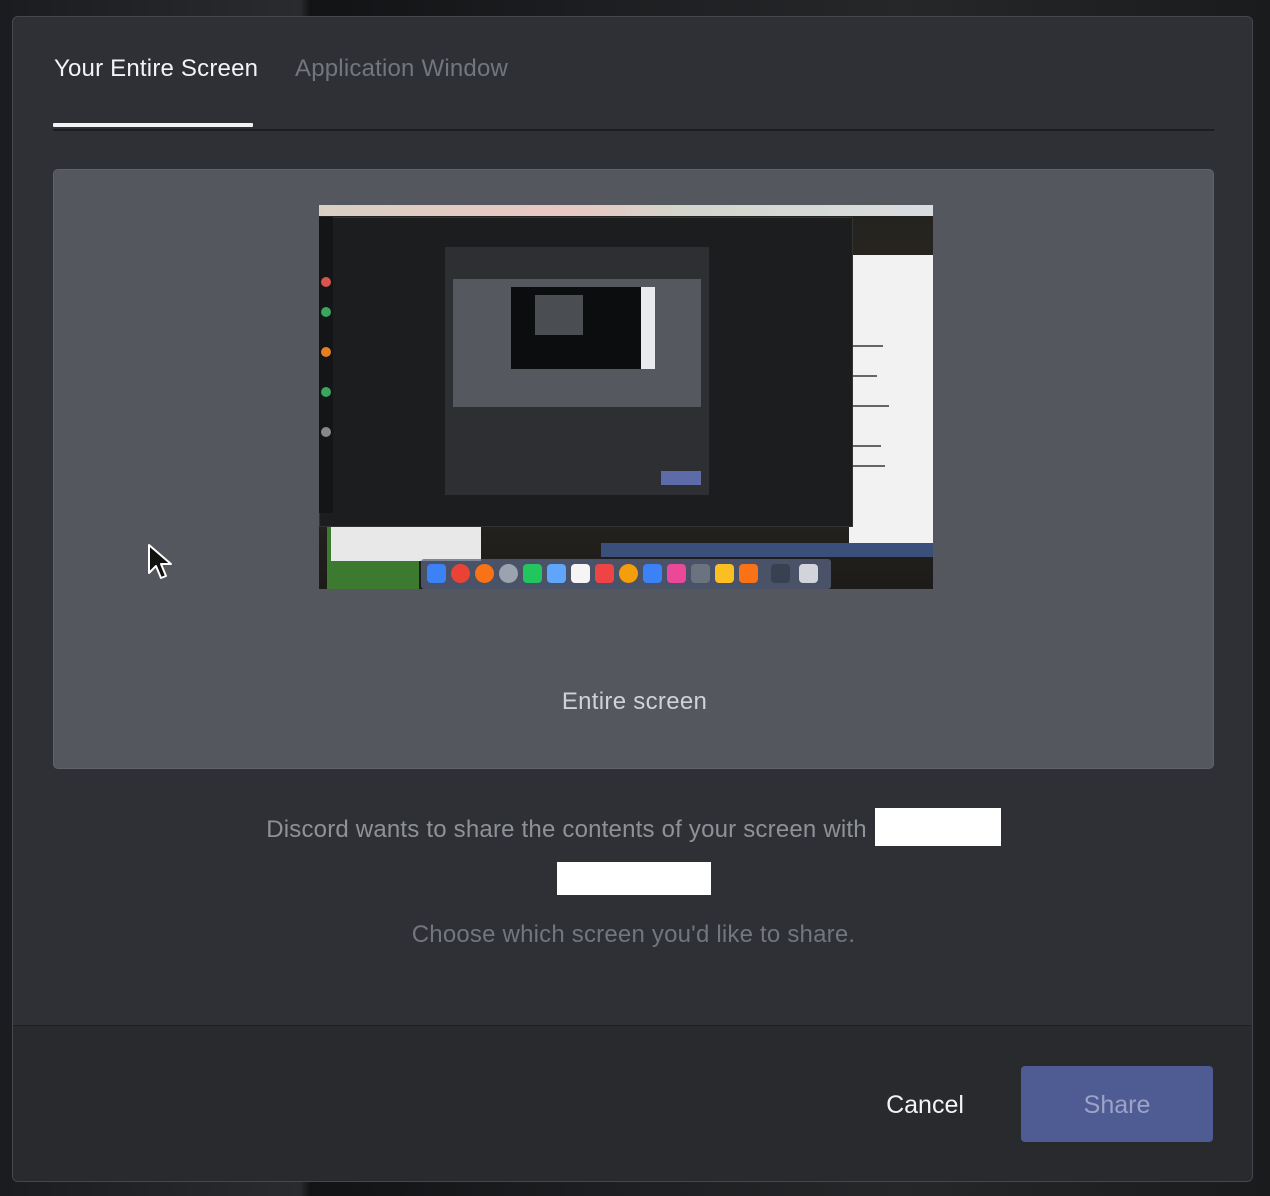 The width and height of the screenshot is (1270, 1196). What do you see at coordinates (633, 934) in the screenshot?
I see `choose-screen-hint: Choose which screen you'd like to share.` at bounding box center [633, 934].